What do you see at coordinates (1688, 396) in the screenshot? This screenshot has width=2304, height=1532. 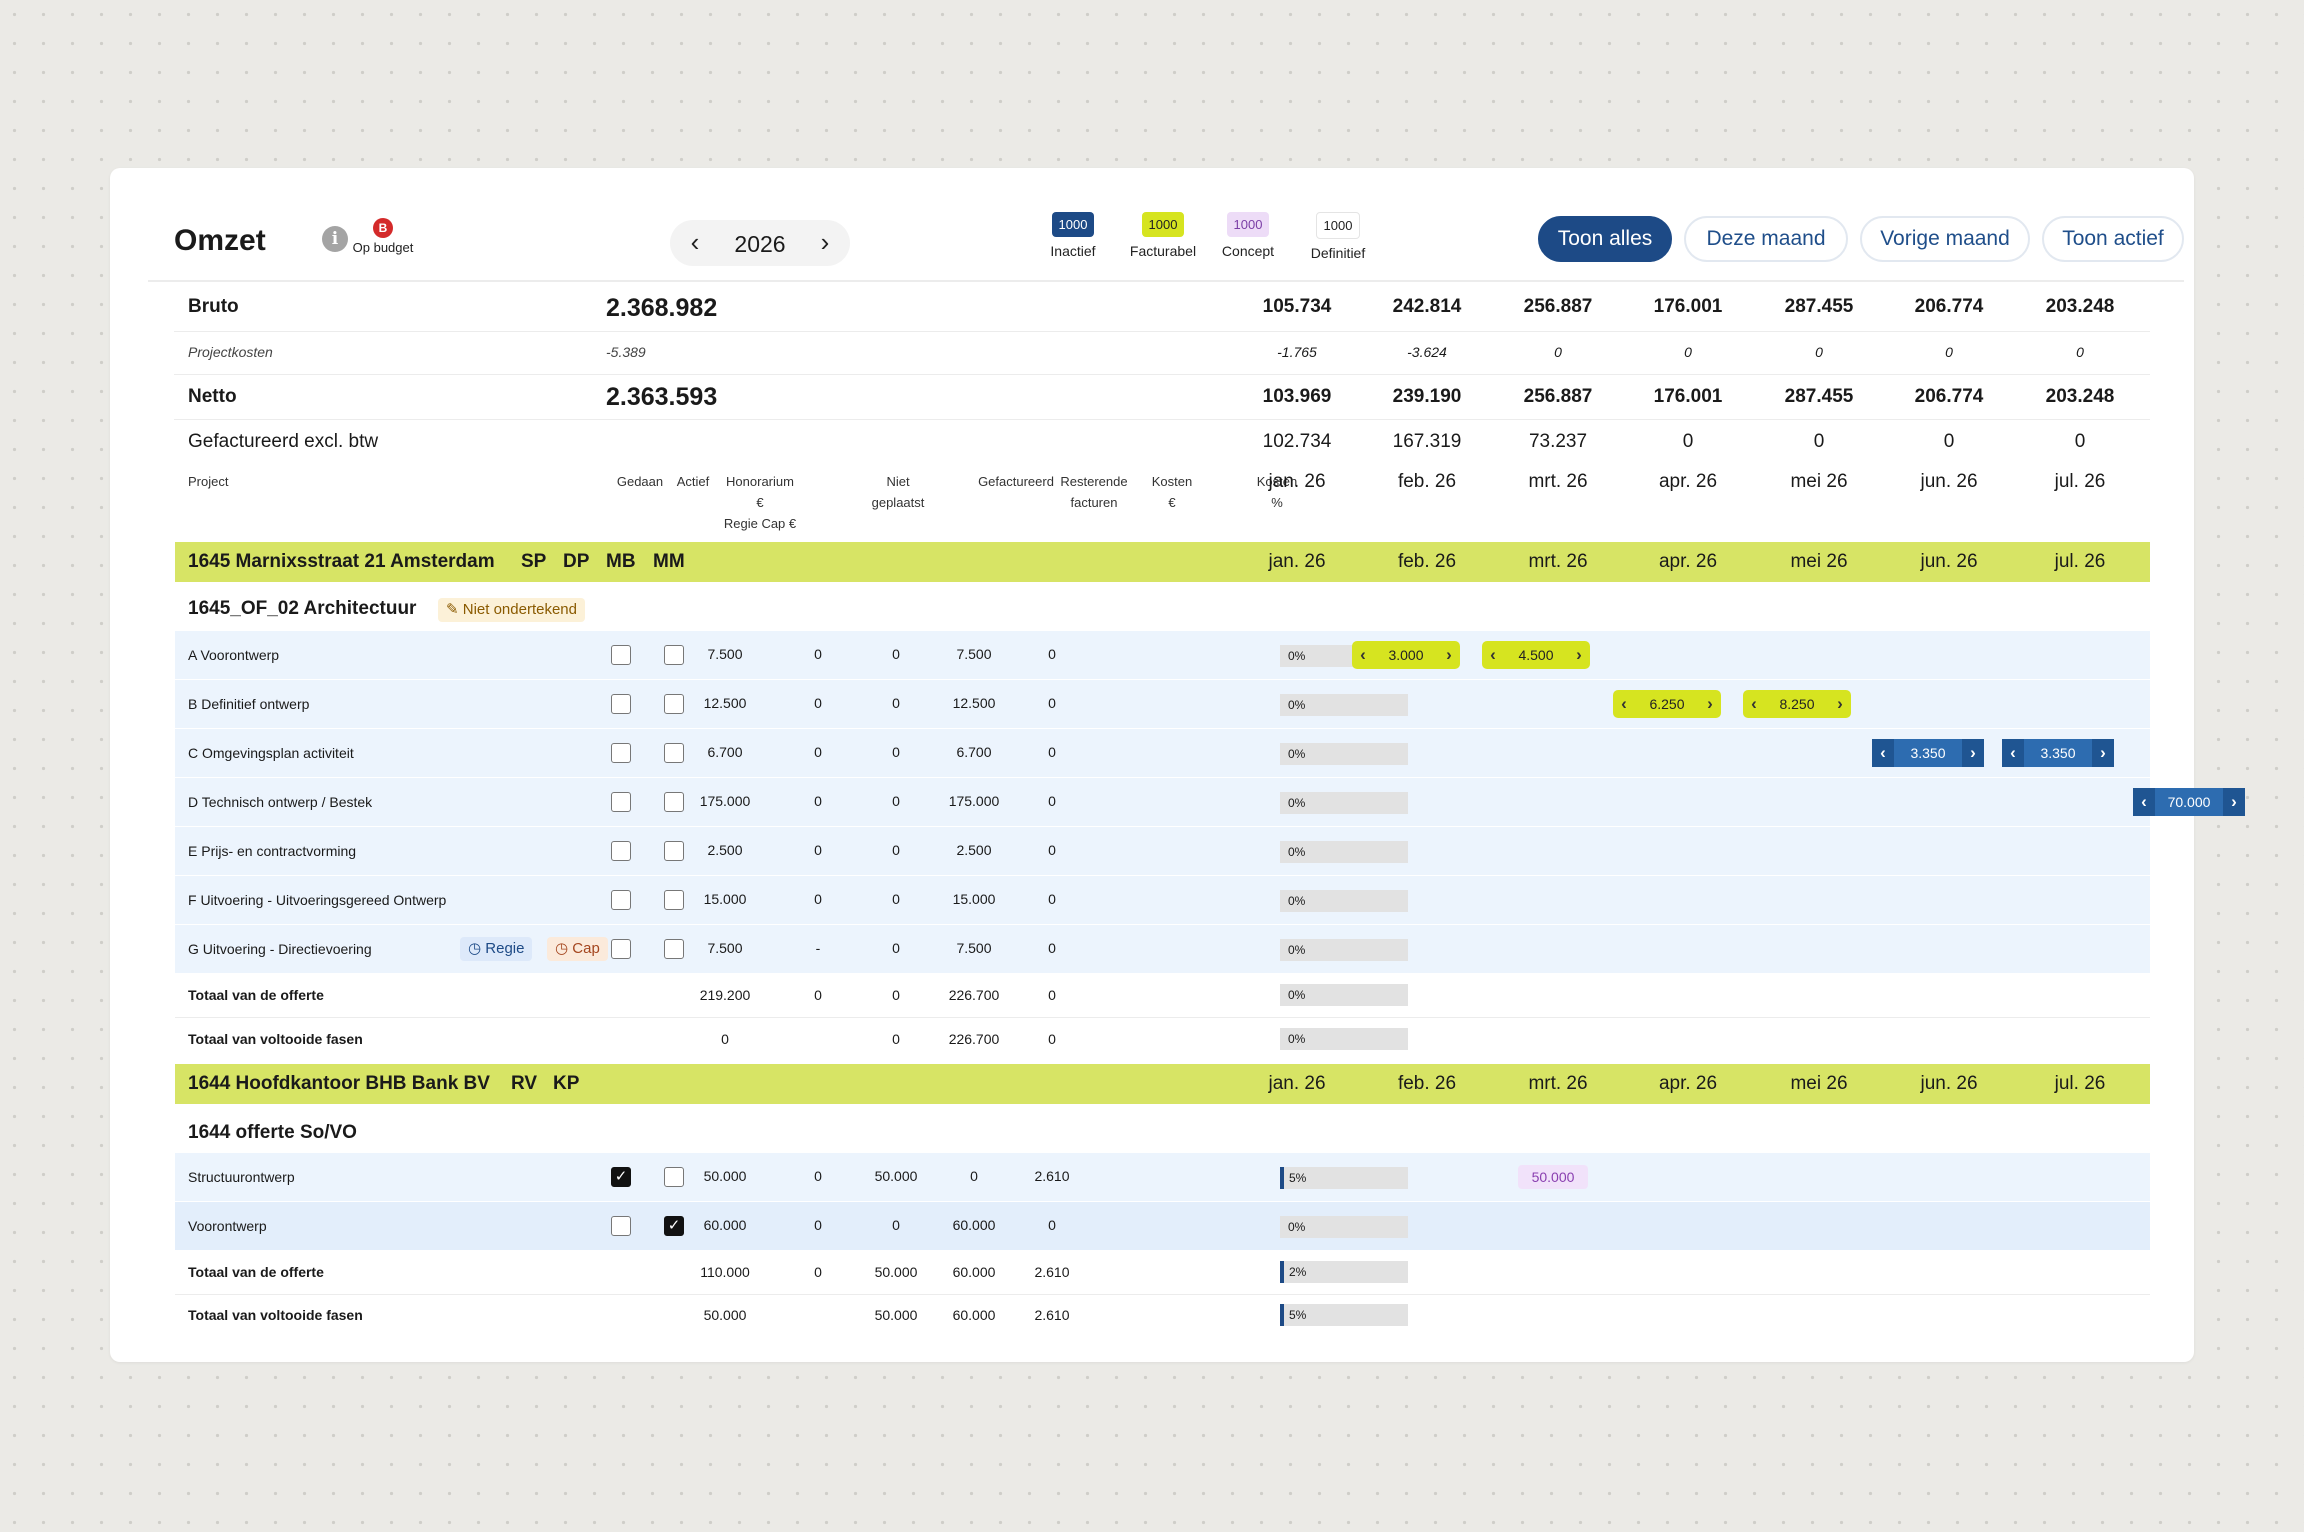 I see `netto-month-value: 176.001` at bounding box center [1688, 396].